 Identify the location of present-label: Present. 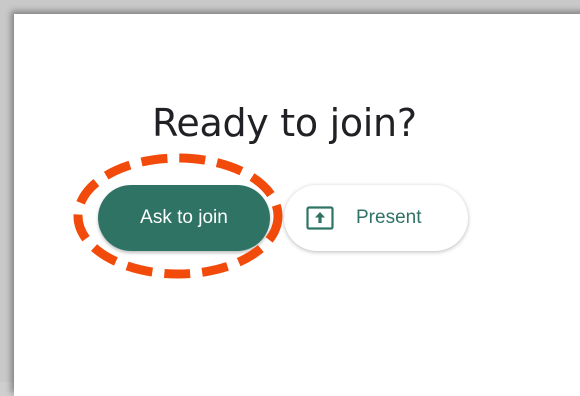
(389, 217).